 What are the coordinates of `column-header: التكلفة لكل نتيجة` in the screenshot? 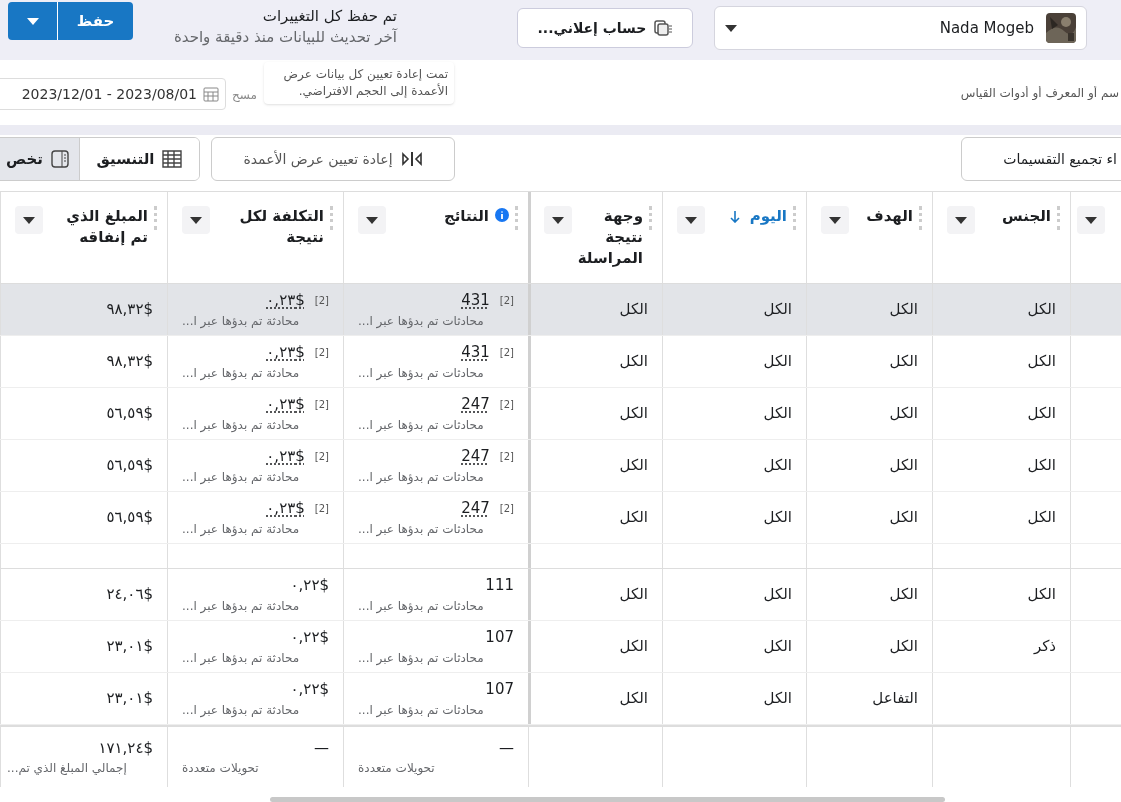 It's located at (270, 227).